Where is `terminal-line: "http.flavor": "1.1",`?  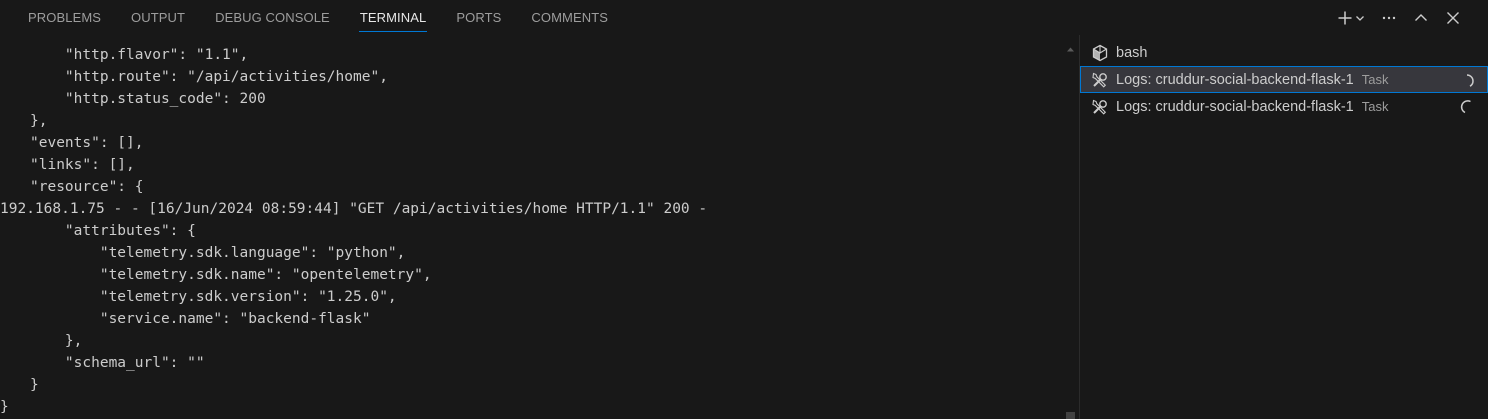
terminal-line: "http.flavor": "1.1", is located at coordinates (139, 55).